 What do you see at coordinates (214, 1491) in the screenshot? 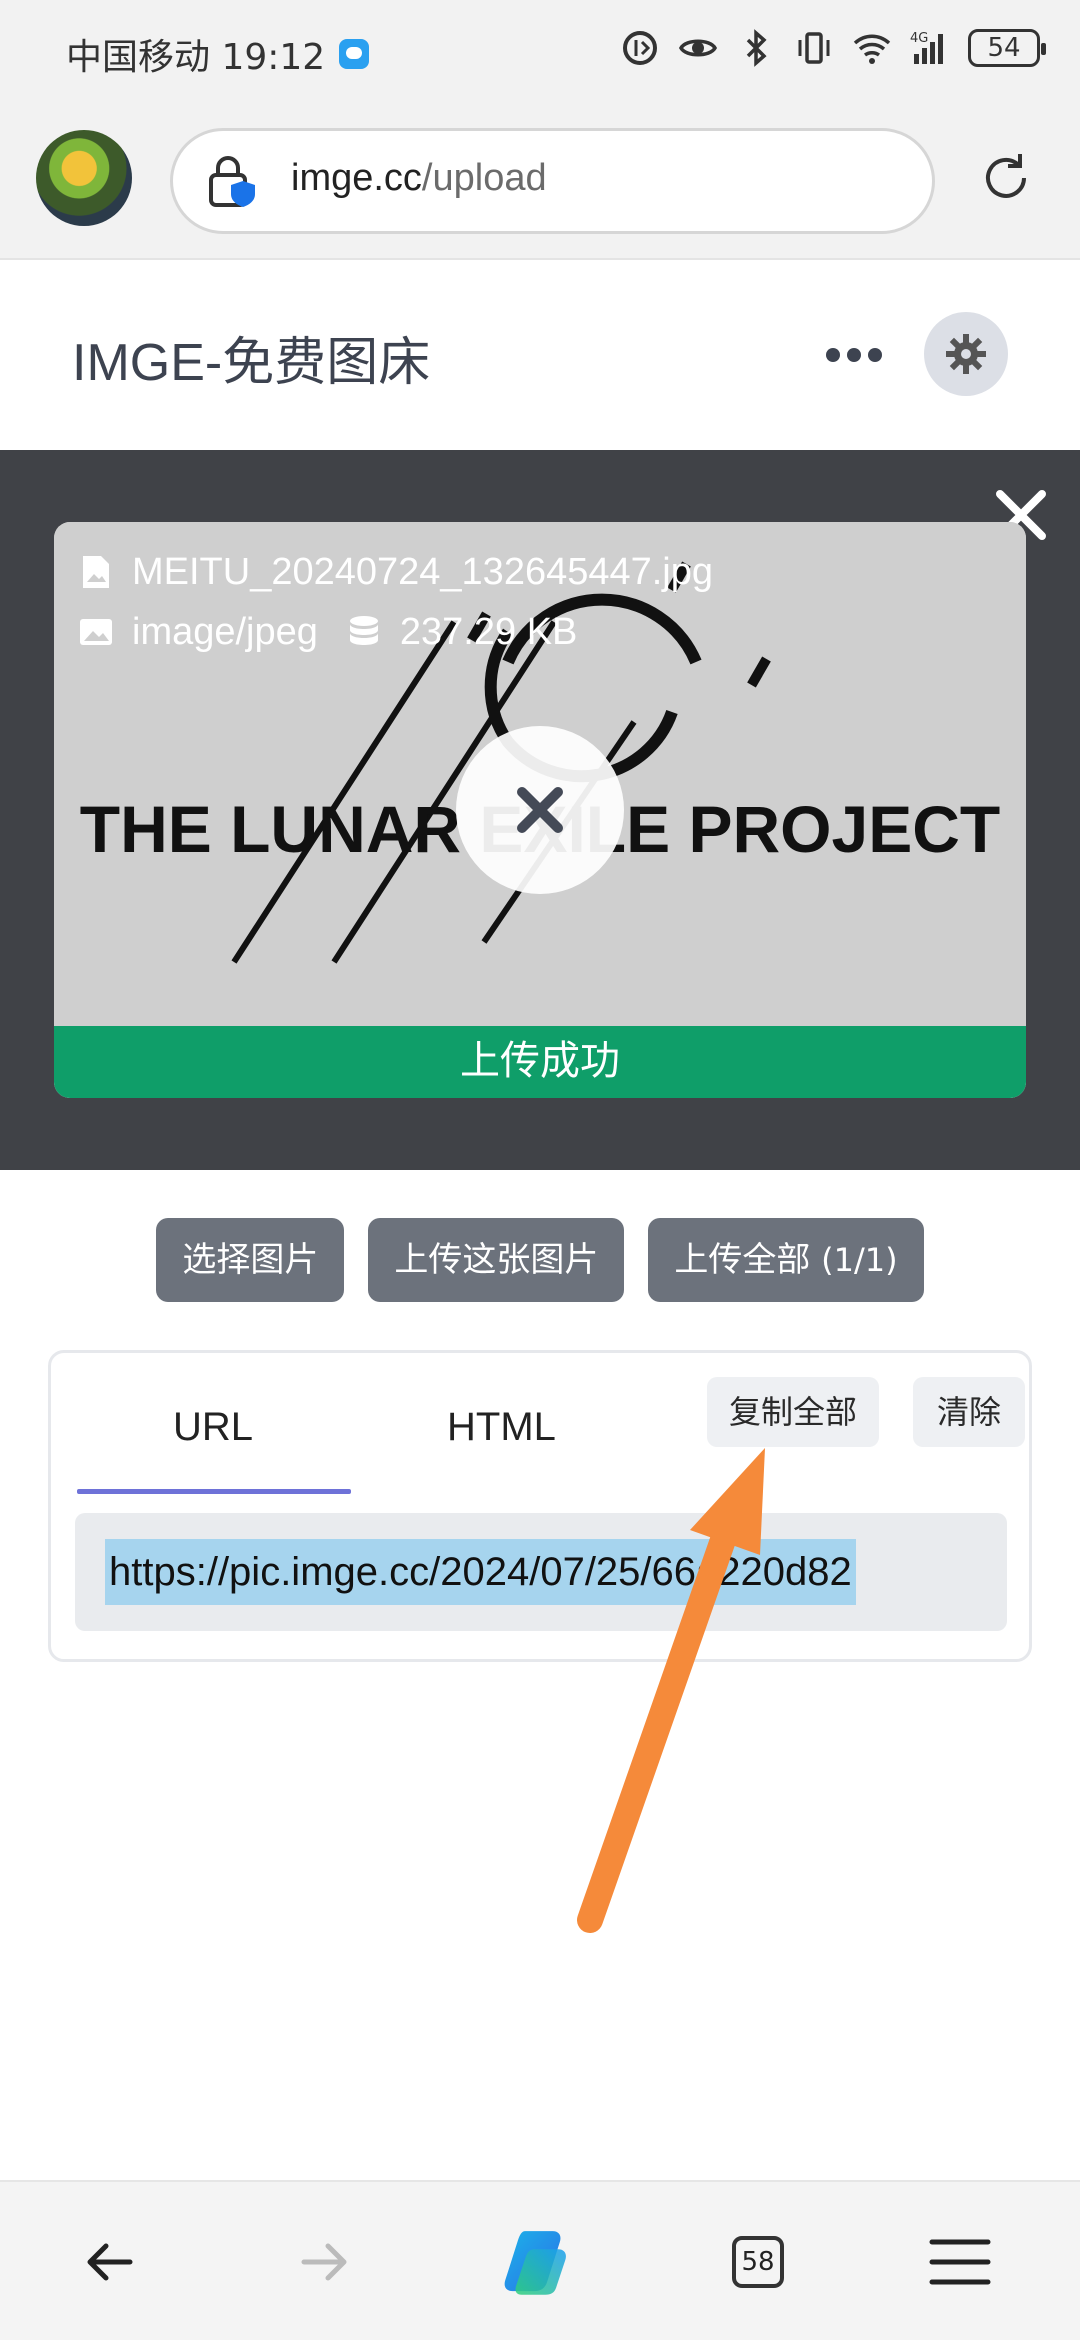
I see `active-tab-indicator` at bounding box center [214, 1491].